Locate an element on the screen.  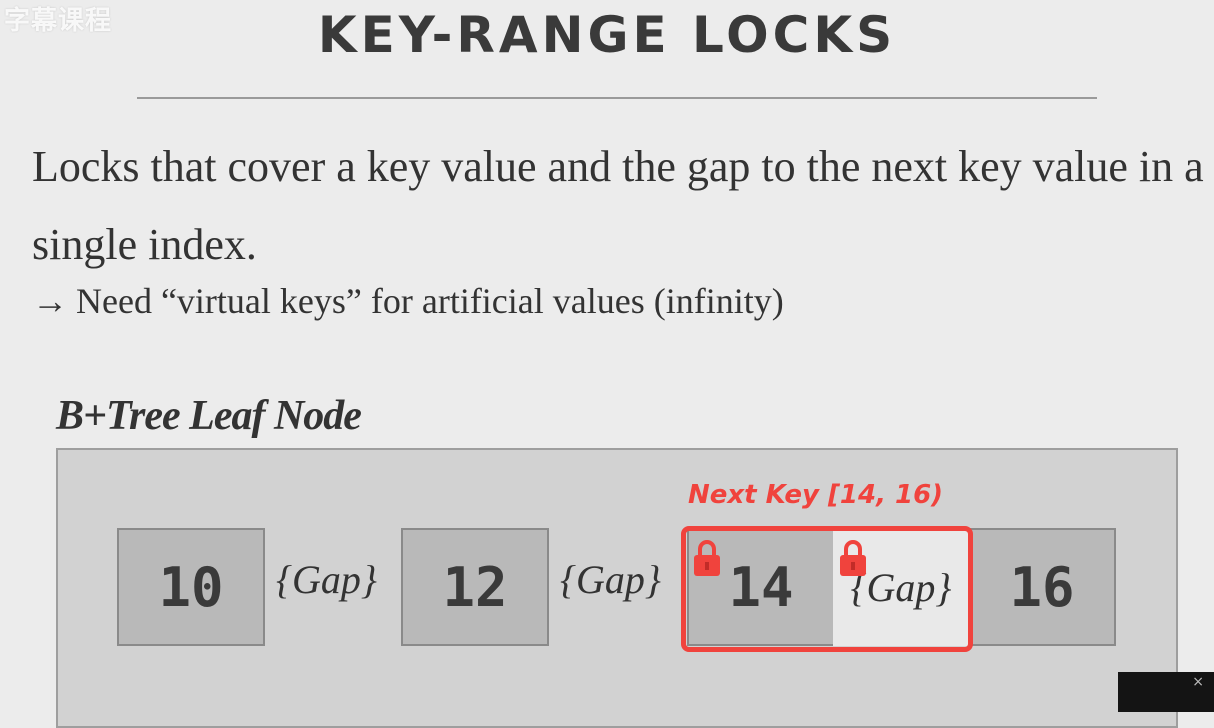
title-divider is located at coordinates (617, 98).